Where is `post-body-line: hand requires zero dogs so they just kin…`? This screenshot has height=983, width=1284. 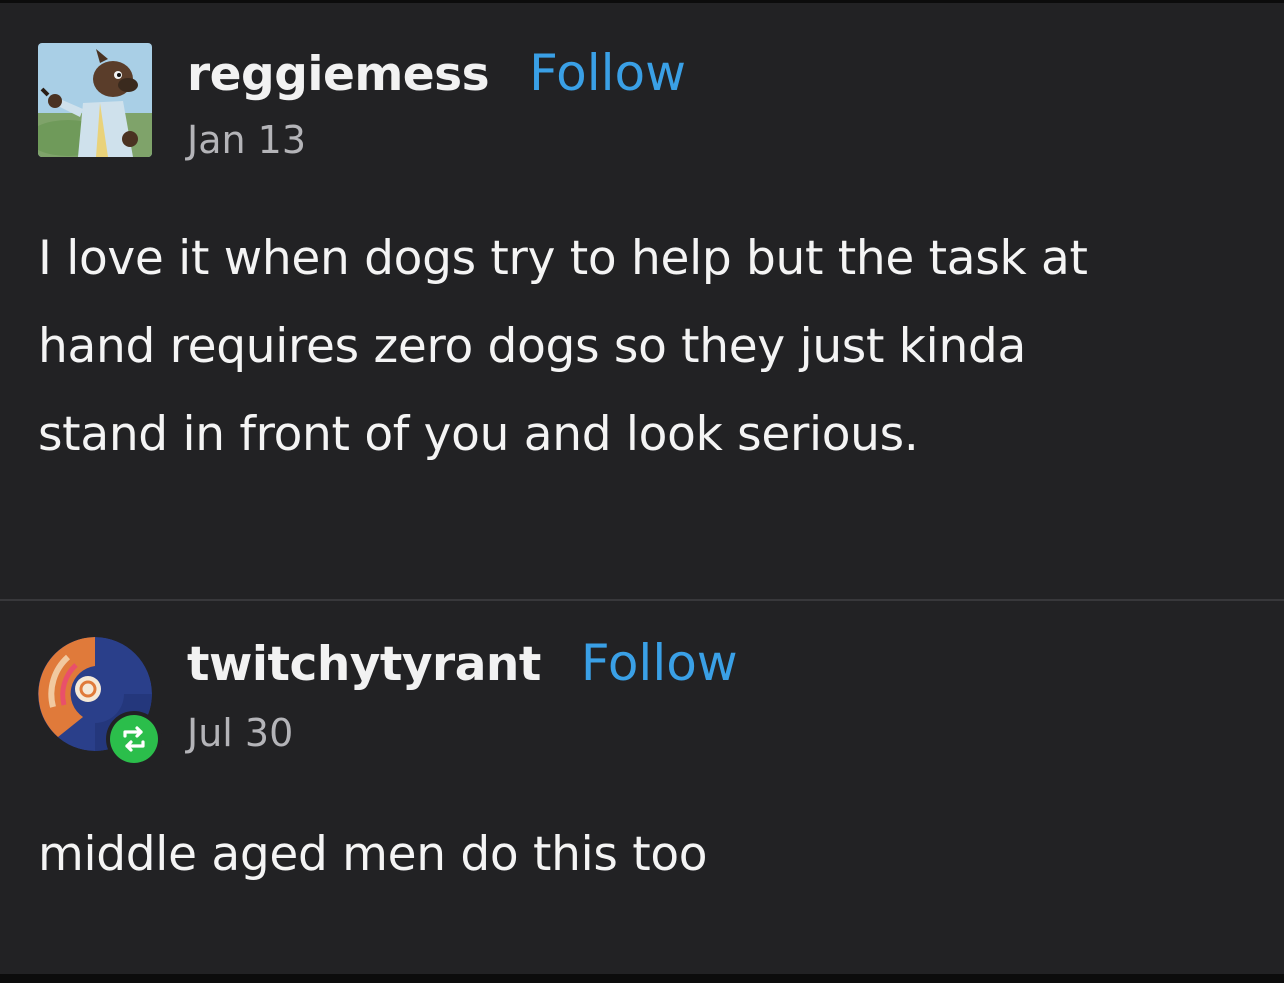
post-body-line: hand requires zero dogs so they just kin… is located at coordinates (532, 346).